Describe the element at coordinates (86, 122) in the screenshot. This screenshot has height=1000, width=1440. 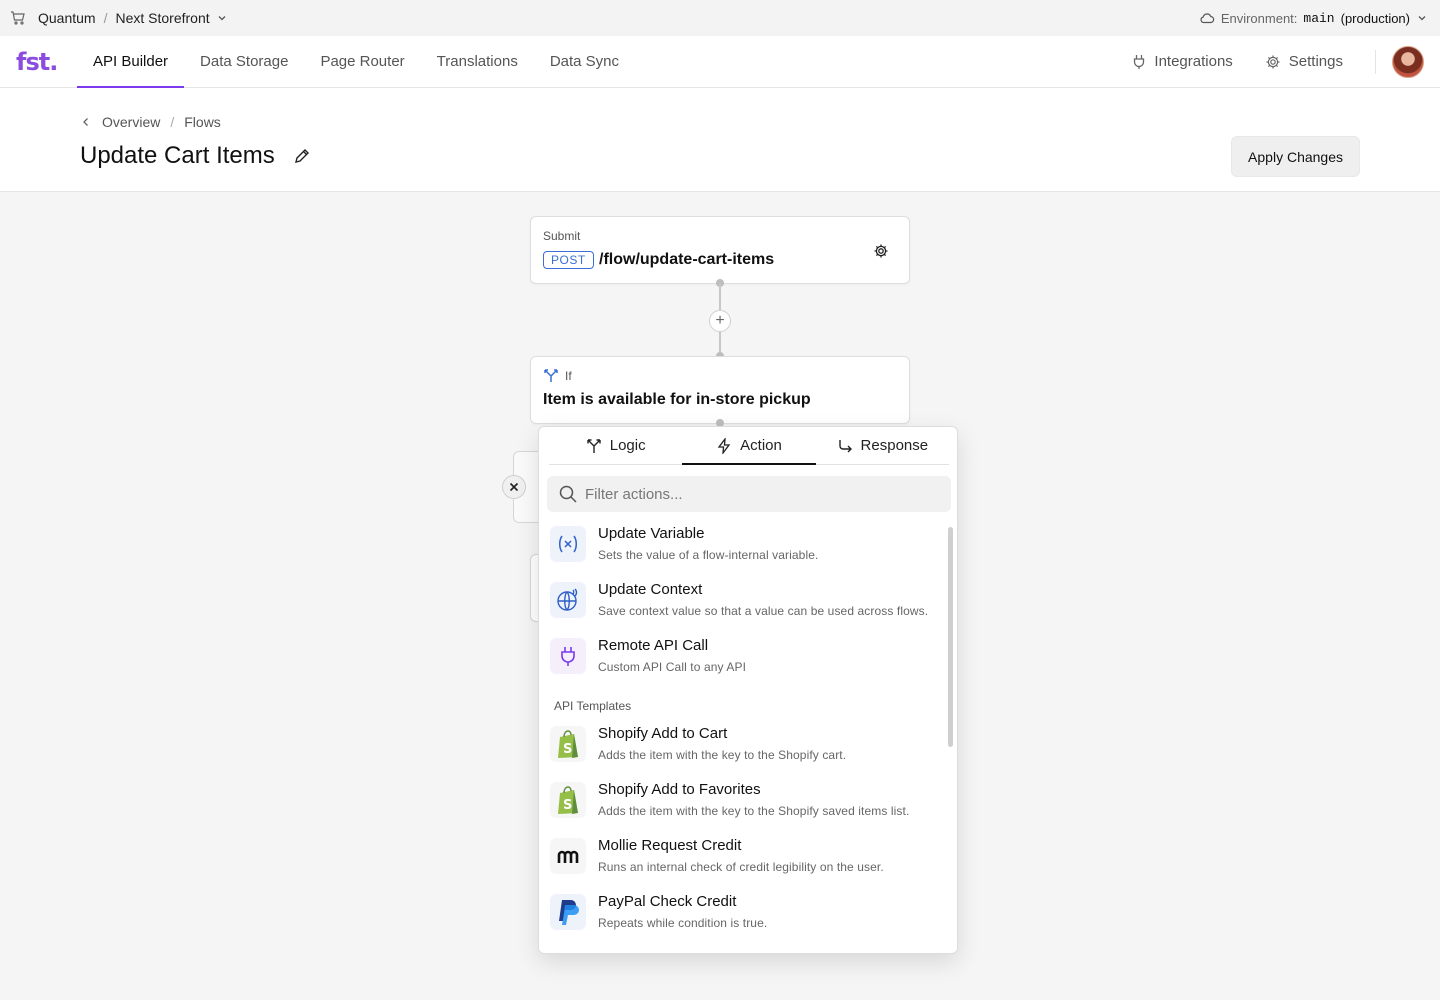
I see `chevron-left-icon` at that location.